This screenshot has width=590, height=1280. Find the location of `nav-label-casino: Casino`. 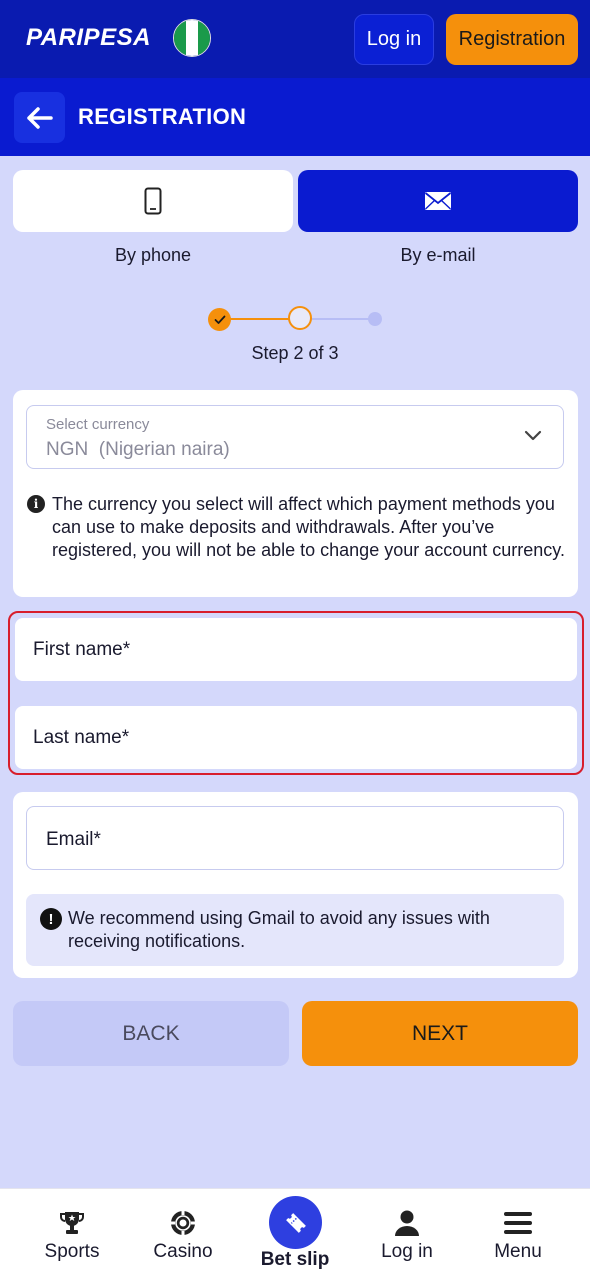

nav-label-casino: Casino is located at coordinates (183, 1251).